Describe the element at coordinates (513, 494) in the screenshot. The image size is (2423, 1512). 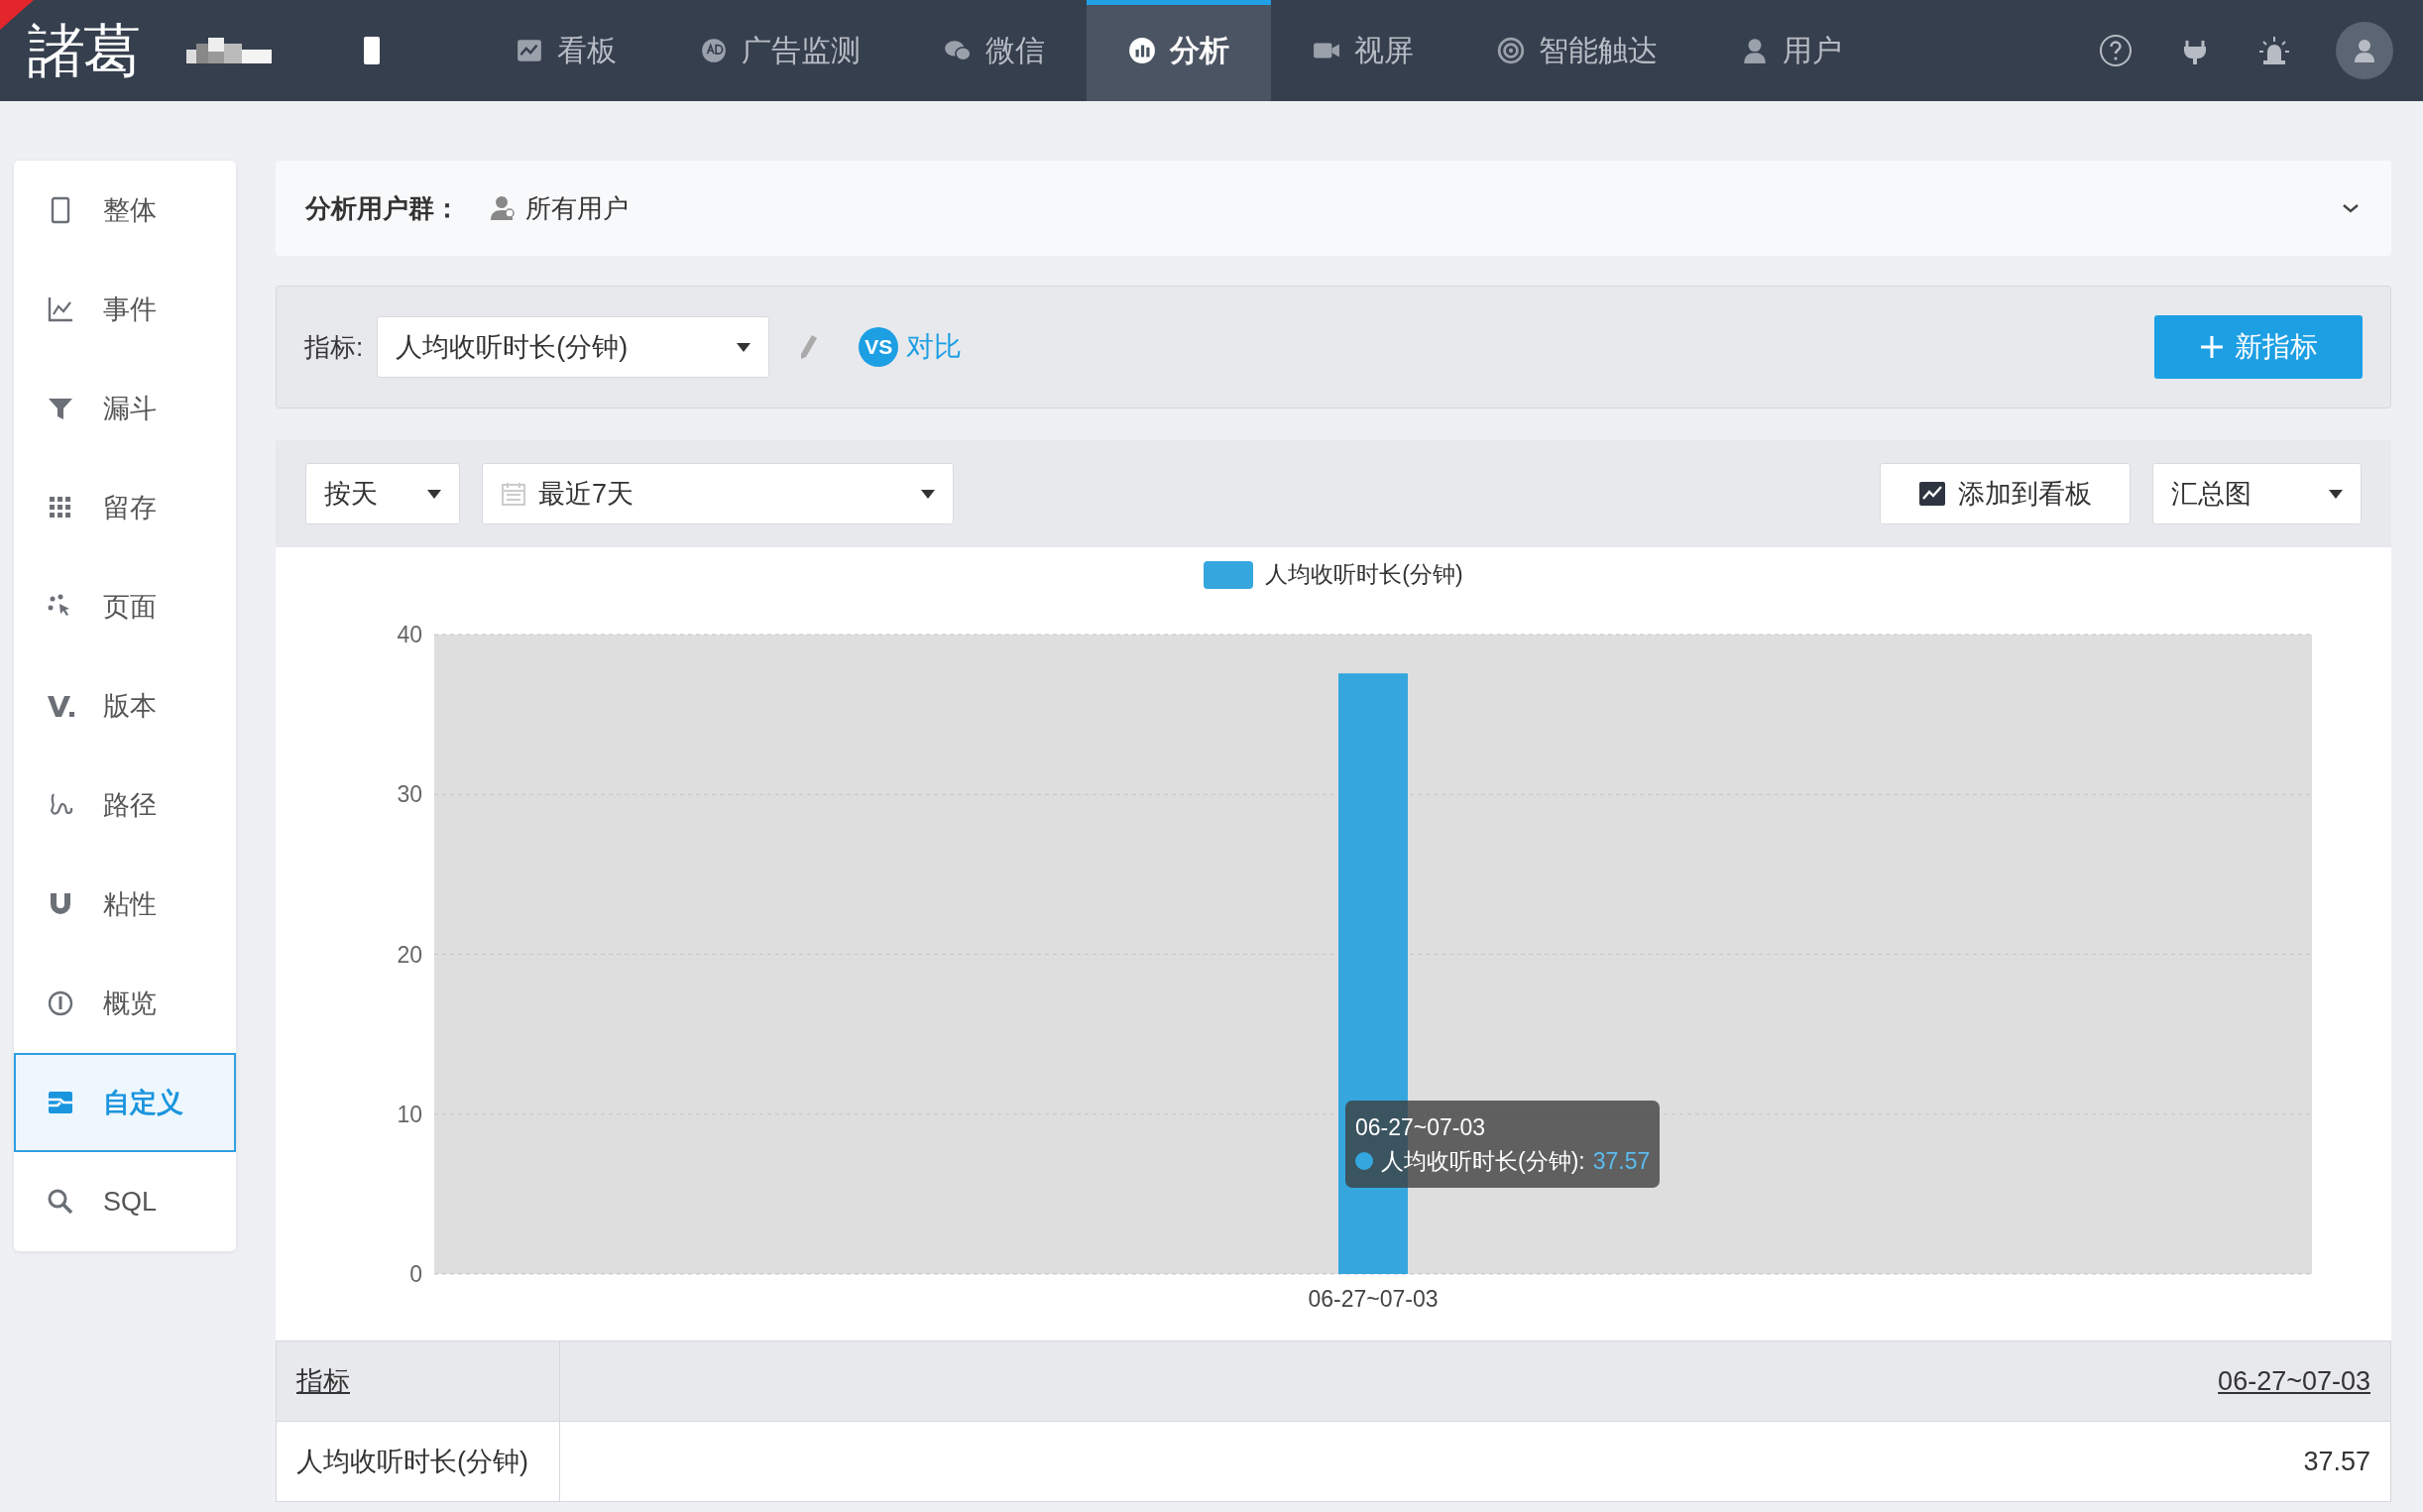
I see `calendar-icon` at that location.